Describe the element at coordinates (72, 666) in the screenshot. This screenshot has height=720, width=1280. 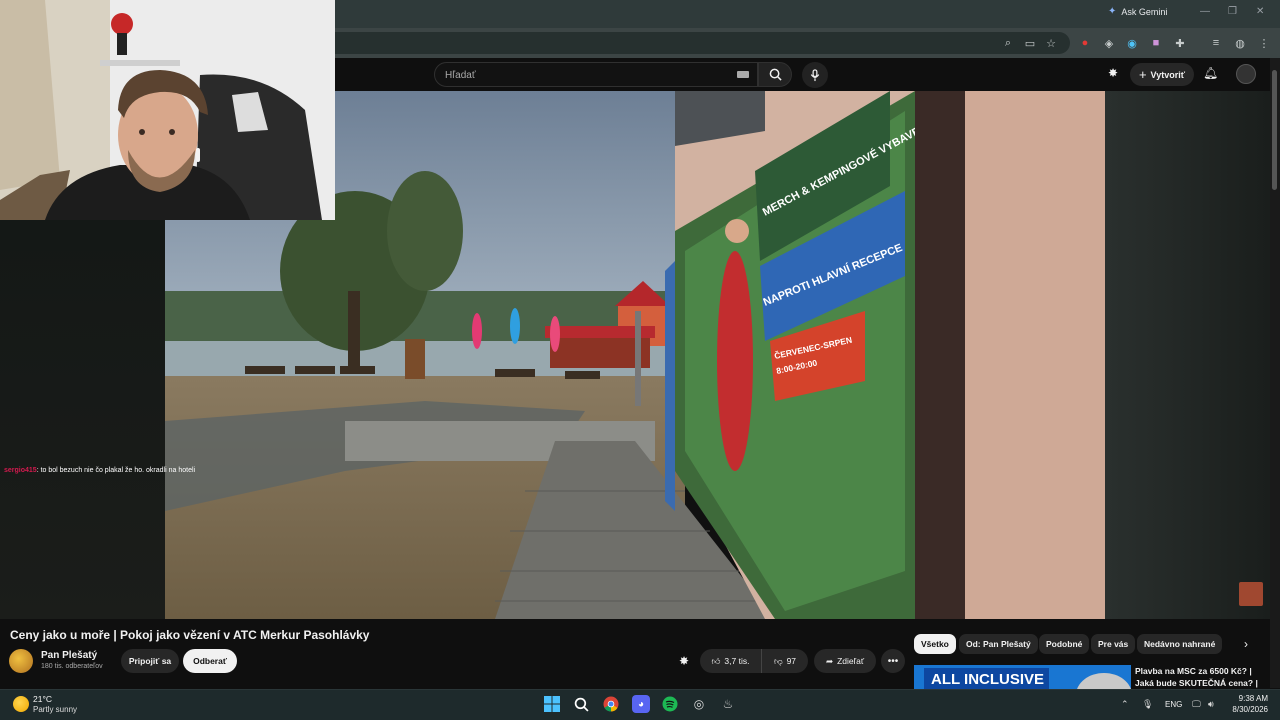
I see `subscriber-count: 180 tis. odberateľov` at that location.